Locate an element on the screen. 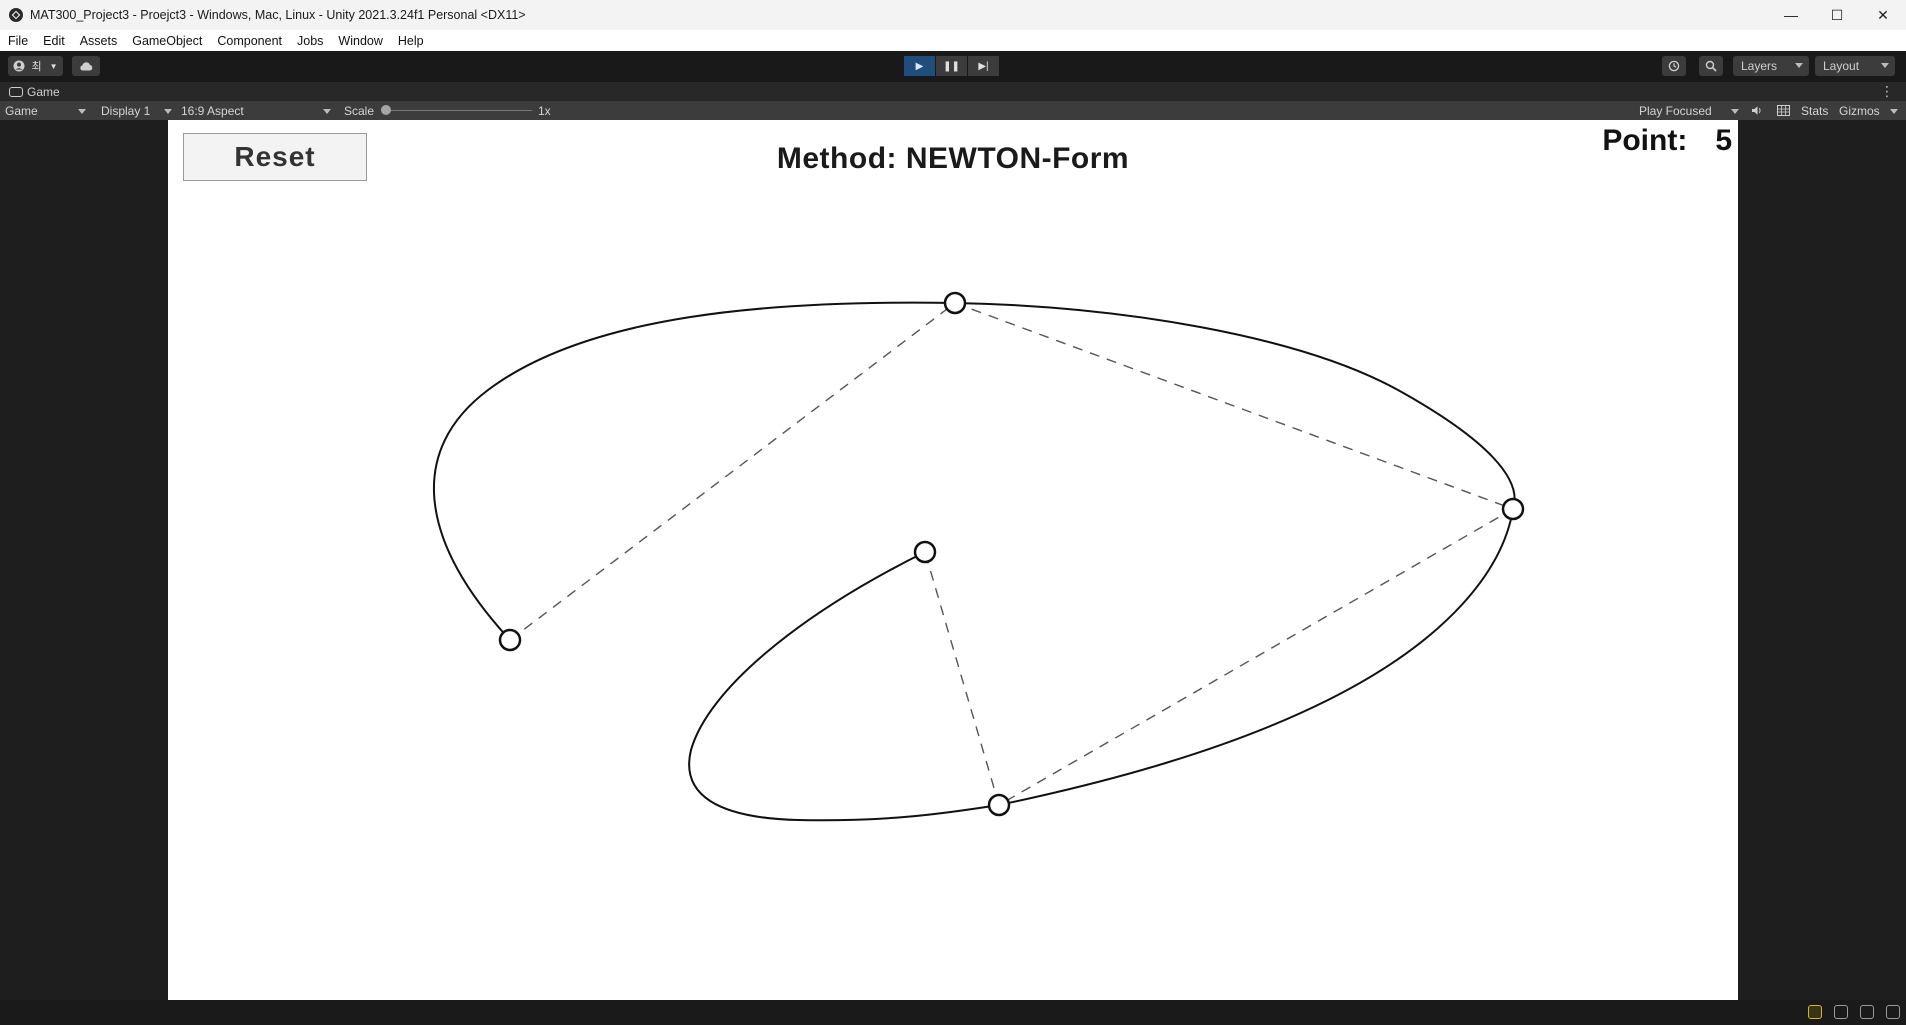 The image size is (1906, 1025). layers-dropdown: Layers is located at coordinates (1771, 66).